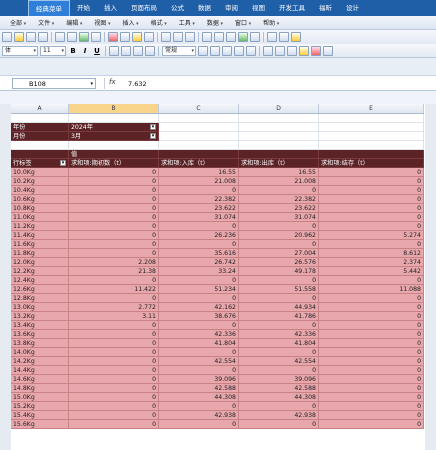 The height and width of the screenshot is (450, 436). What do you see at coordinates (40, 262) in the screenshot?
I see `row-label: 12.0Kg` at bounding box center [40, 262].